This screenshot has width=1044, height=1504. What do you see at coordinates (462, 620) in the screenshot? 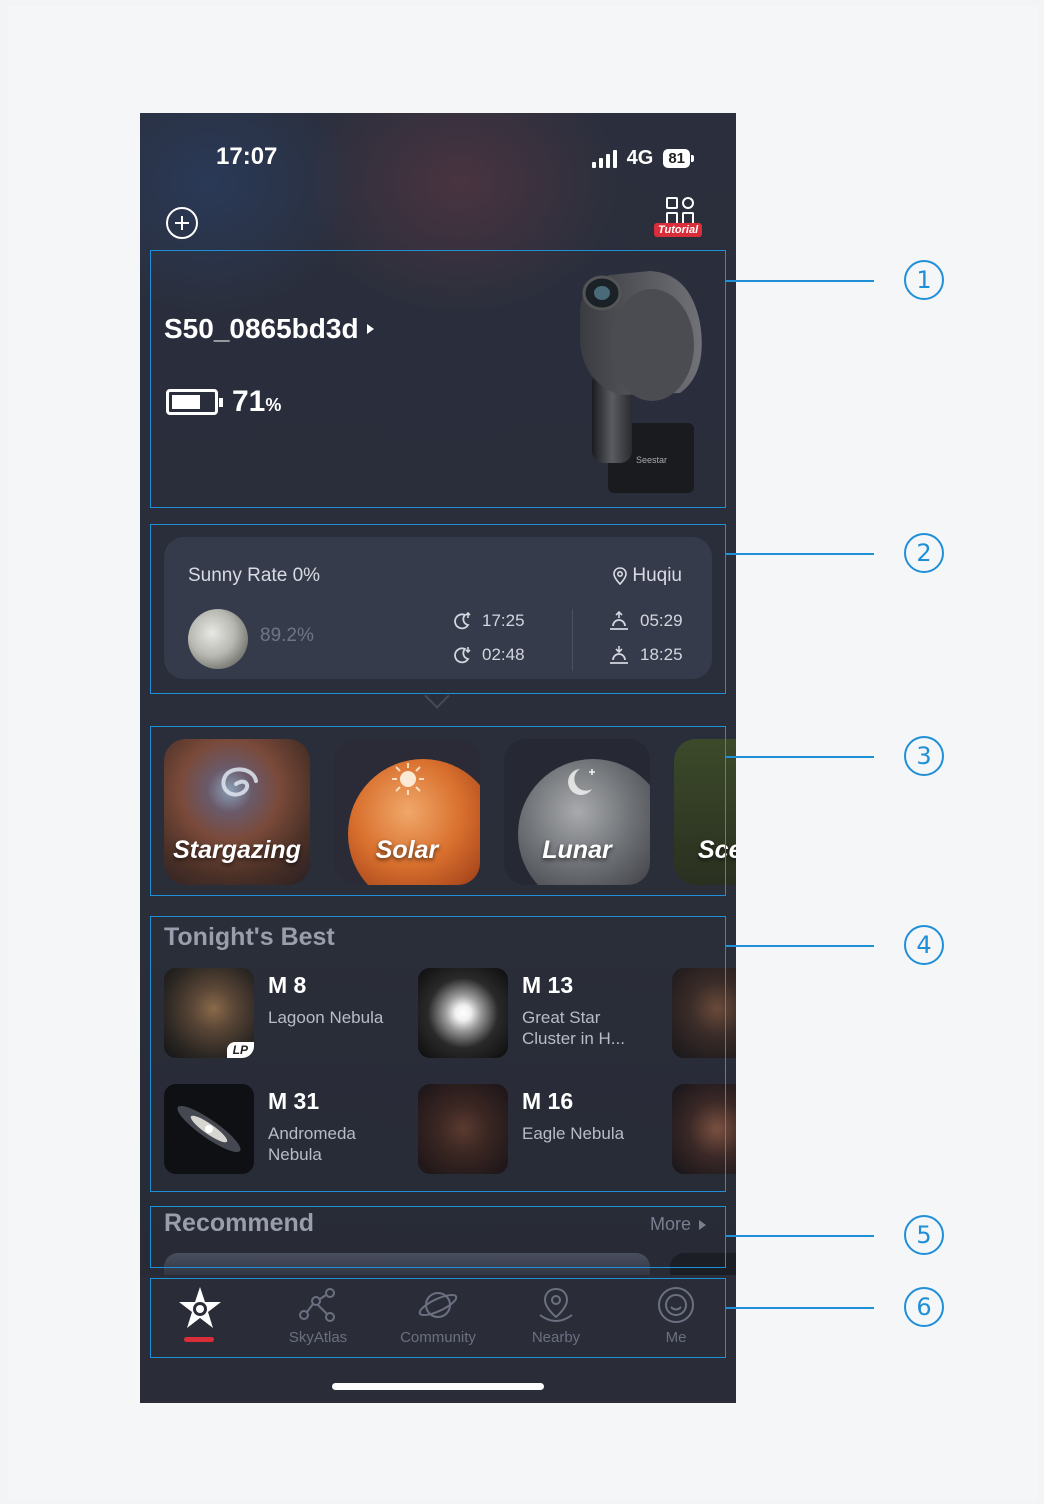
I see `moonrise-icon` at bounding box center [462, 620].